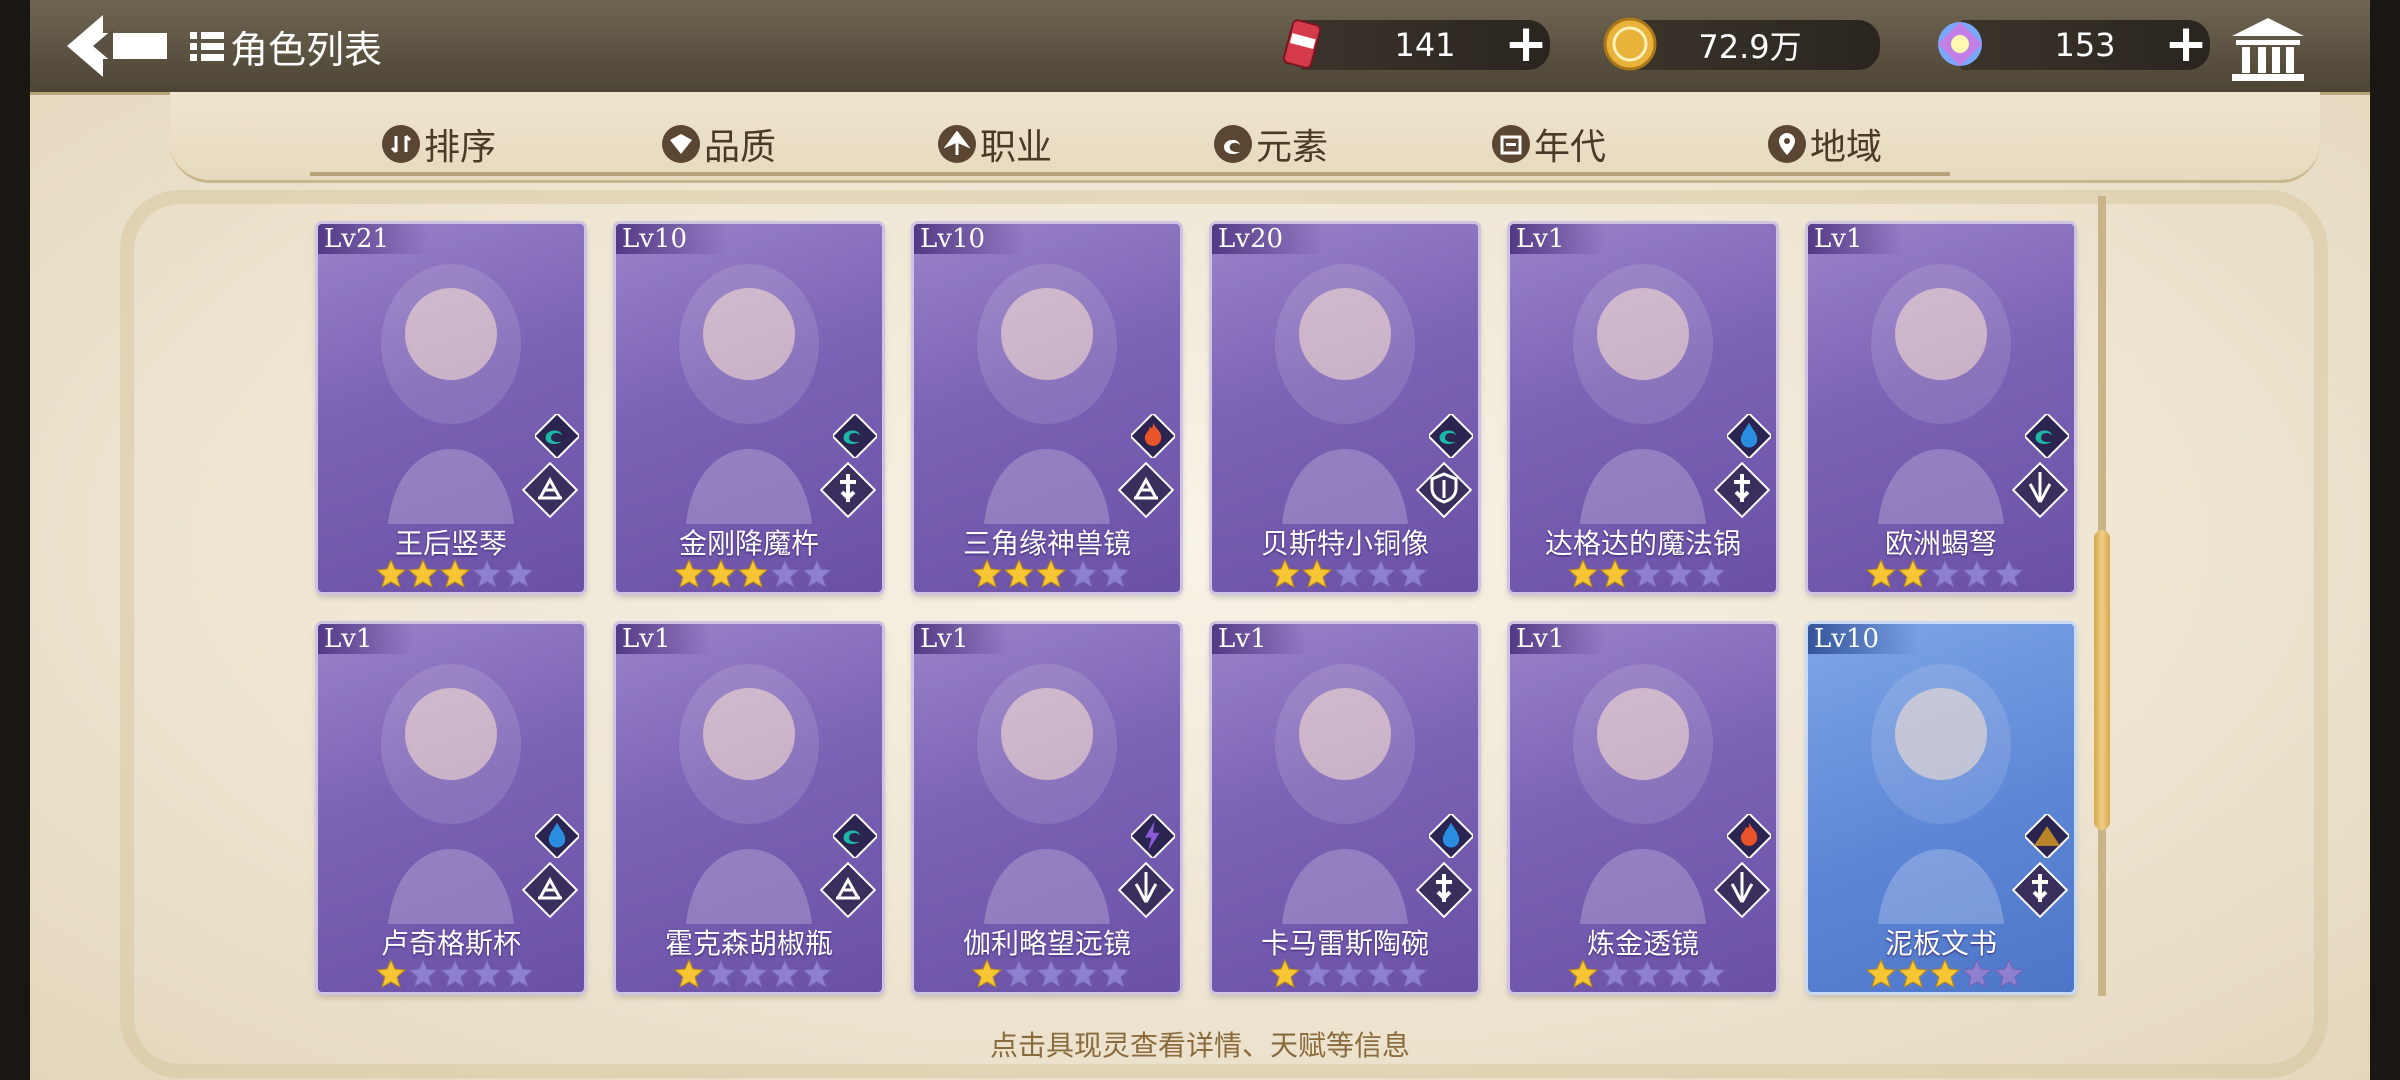 The height and width of the screenshot is (1080, 2400). I want to click on tab-element: 元素, so click(1271, 144).